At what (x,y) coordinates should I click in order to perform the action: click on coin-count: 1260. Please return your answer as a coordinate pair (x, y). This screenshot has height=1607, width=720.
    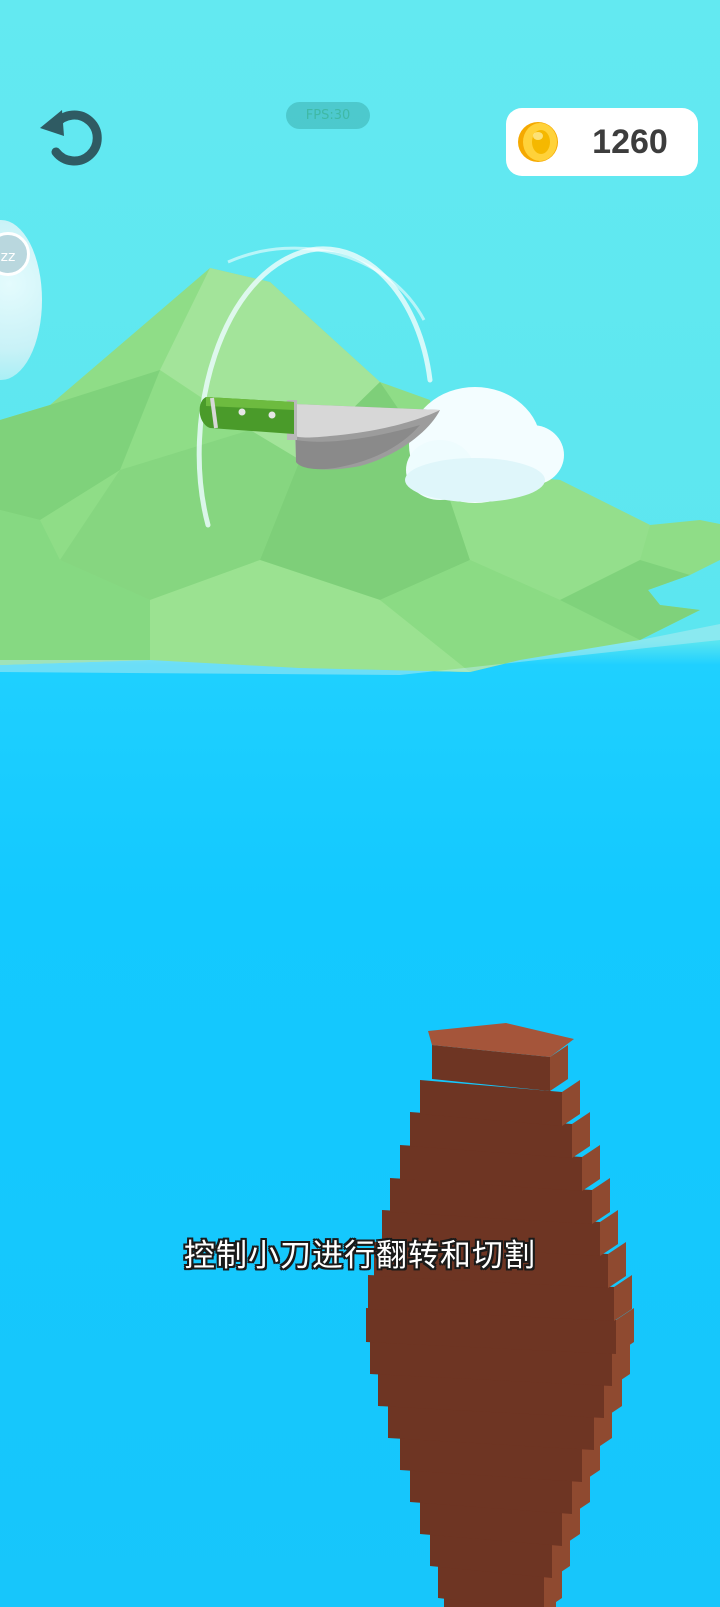
    Looking at the image, I should click on (630, 142).